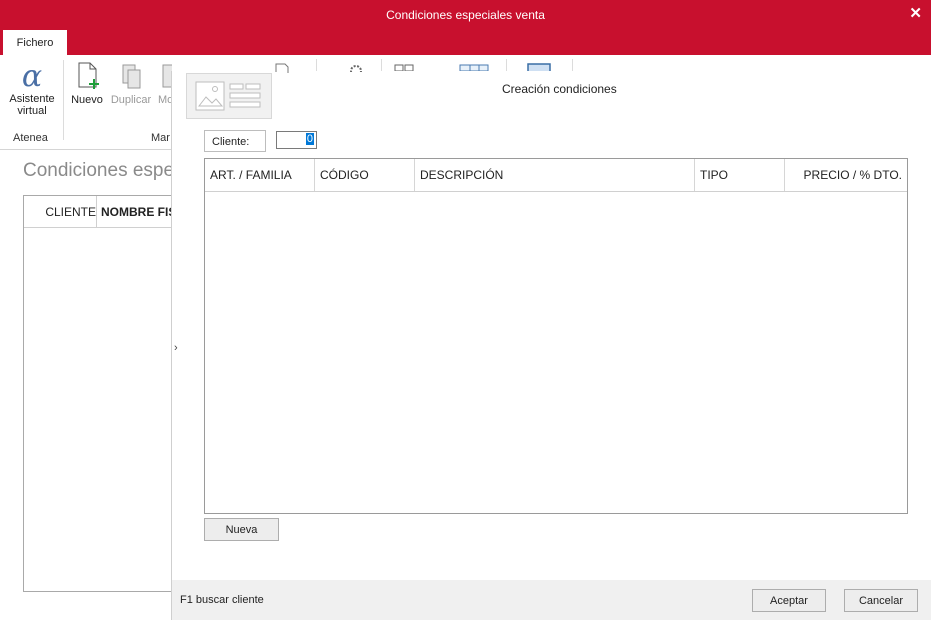 This screenshot has width=931, height=620. What do you see at coordinates (32, 111) in the screenshot?
I see `asistente-label-2: virtual` at bounding box center [32, 111].